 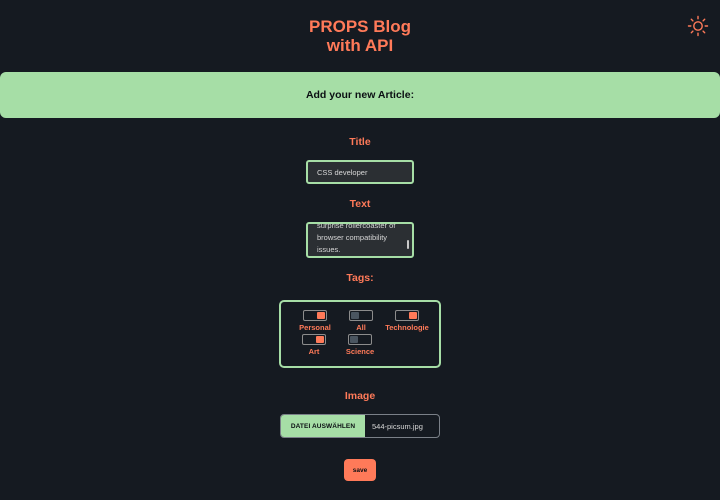 I want to click on add-article-banner: Add your new Article:, so click(x=360, y=95).